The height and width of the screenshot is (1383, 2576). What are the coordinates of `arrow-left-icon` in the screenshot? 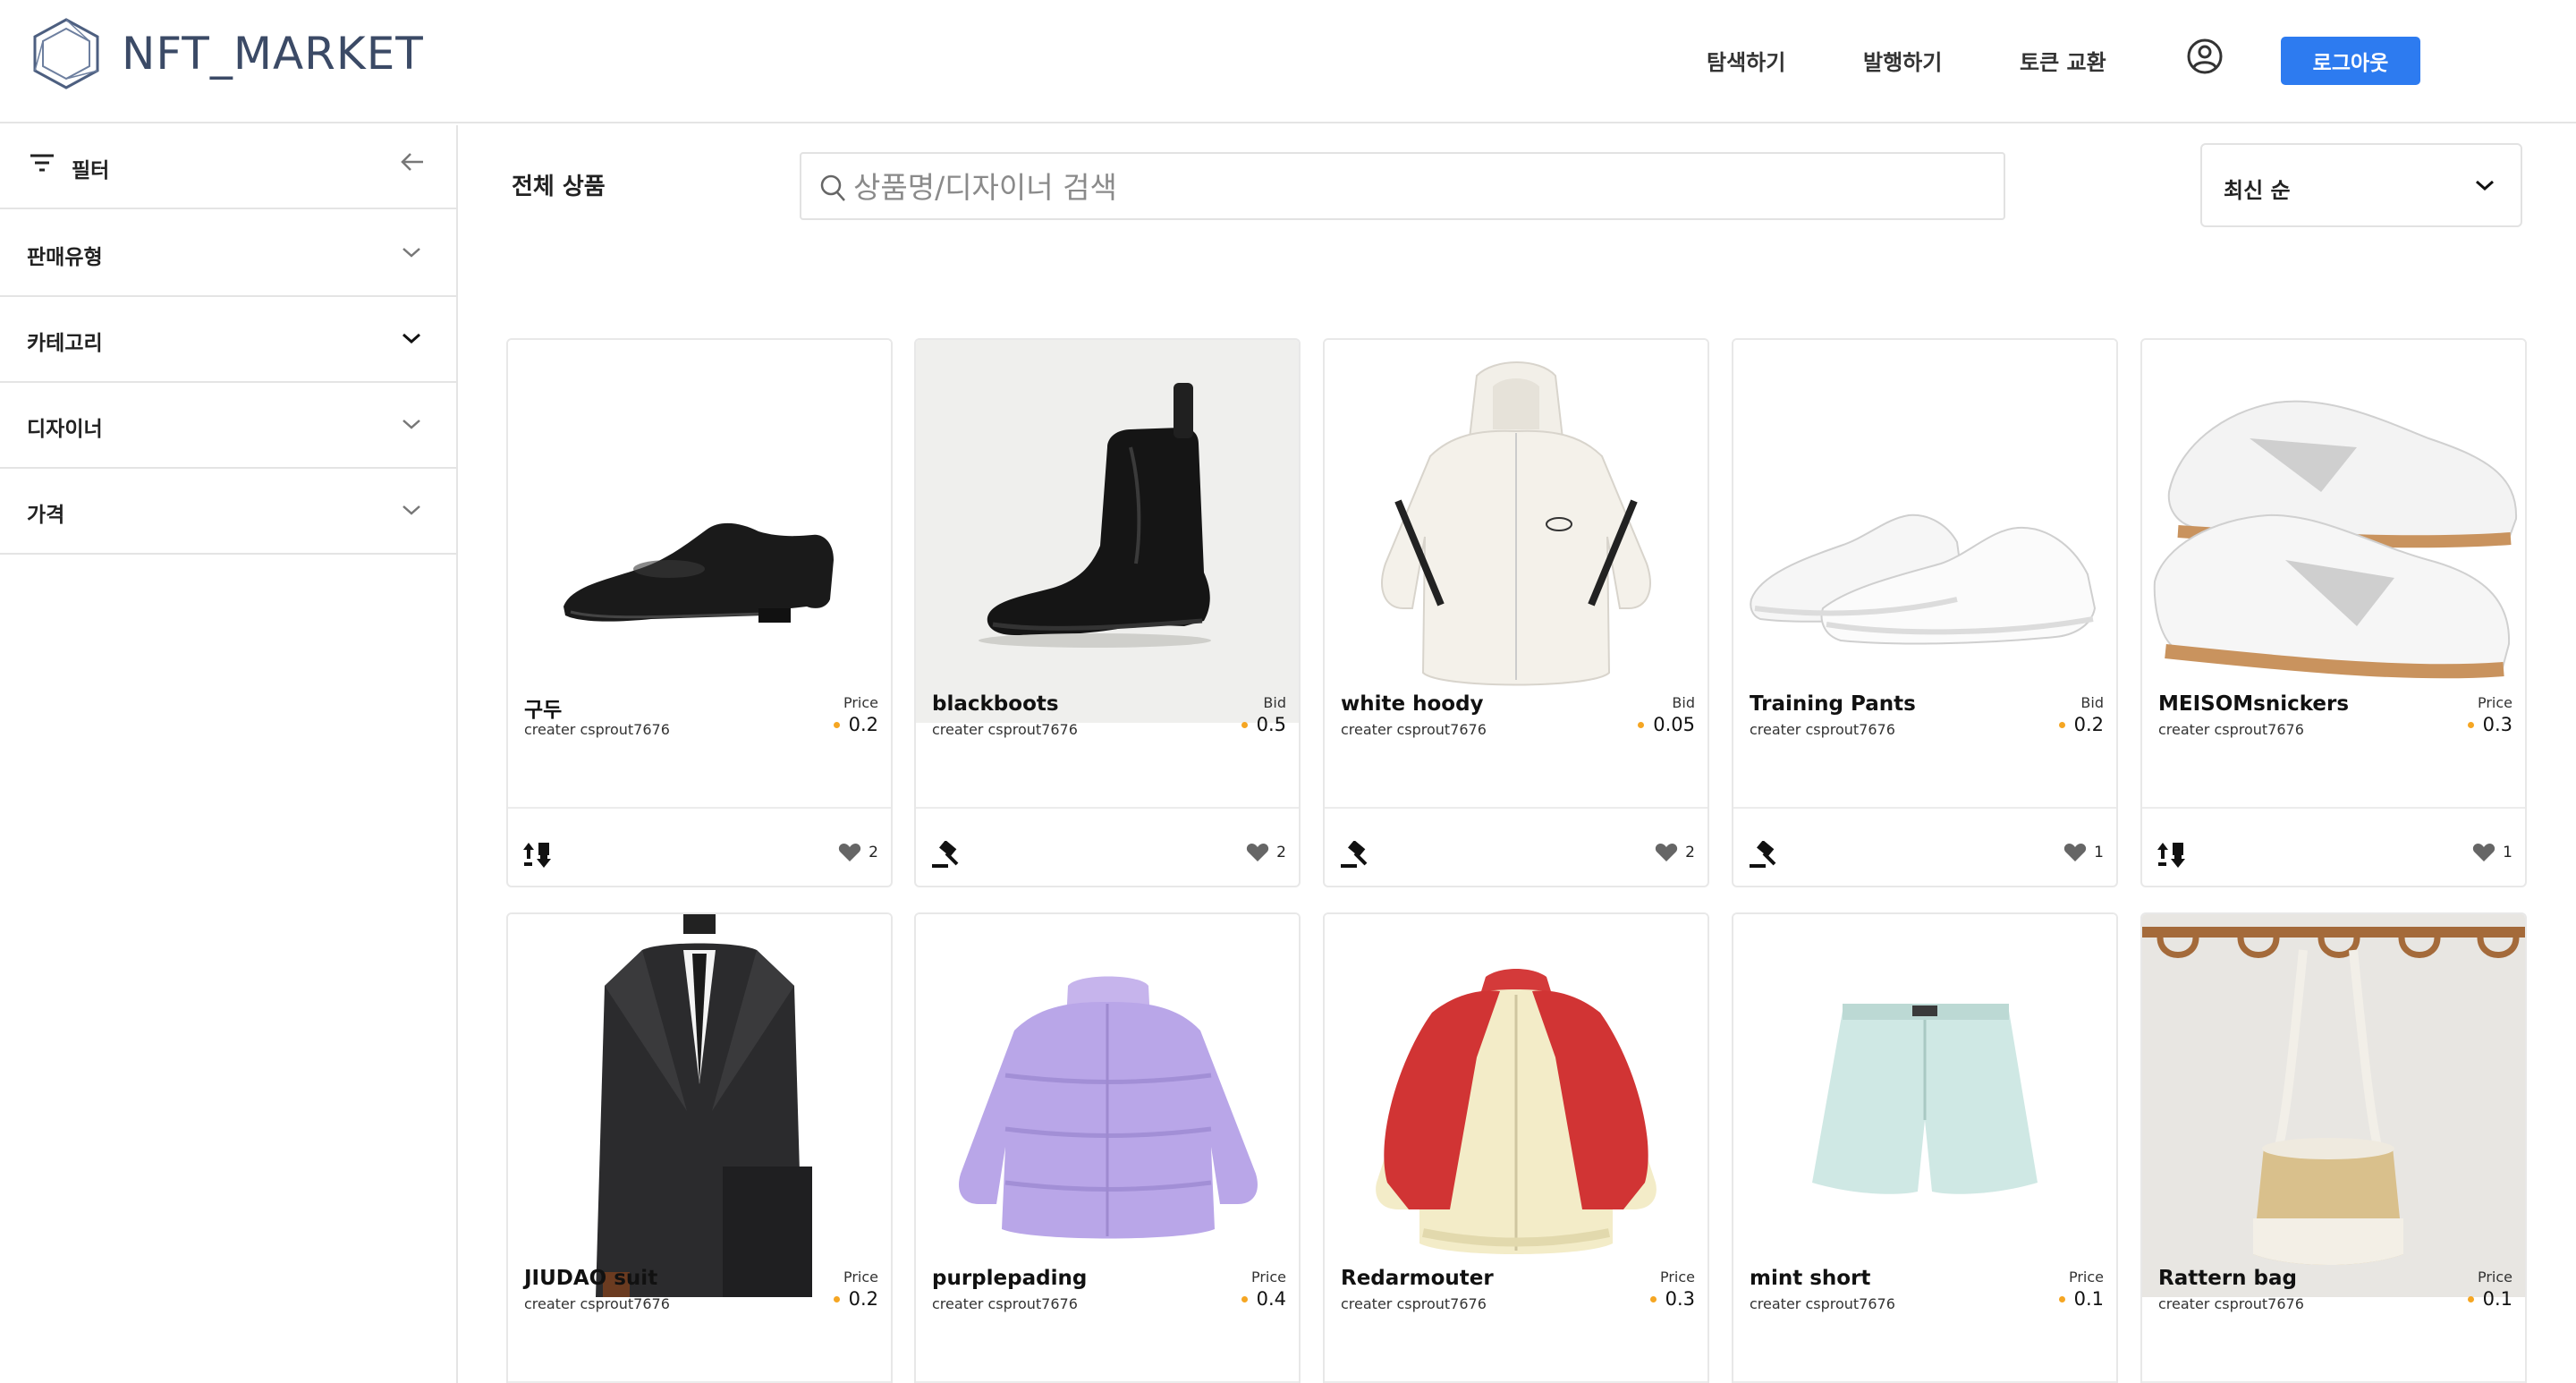 It's located at (412, 161).